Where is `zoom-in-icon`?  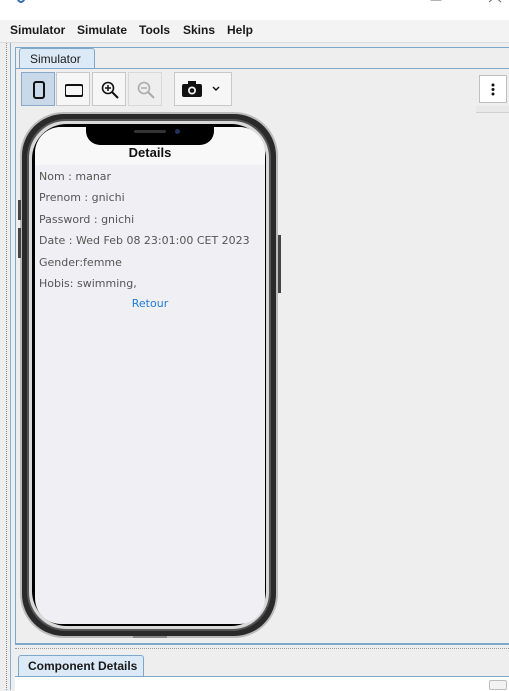 zoom-in-icon is located at coordinates (110, 90).